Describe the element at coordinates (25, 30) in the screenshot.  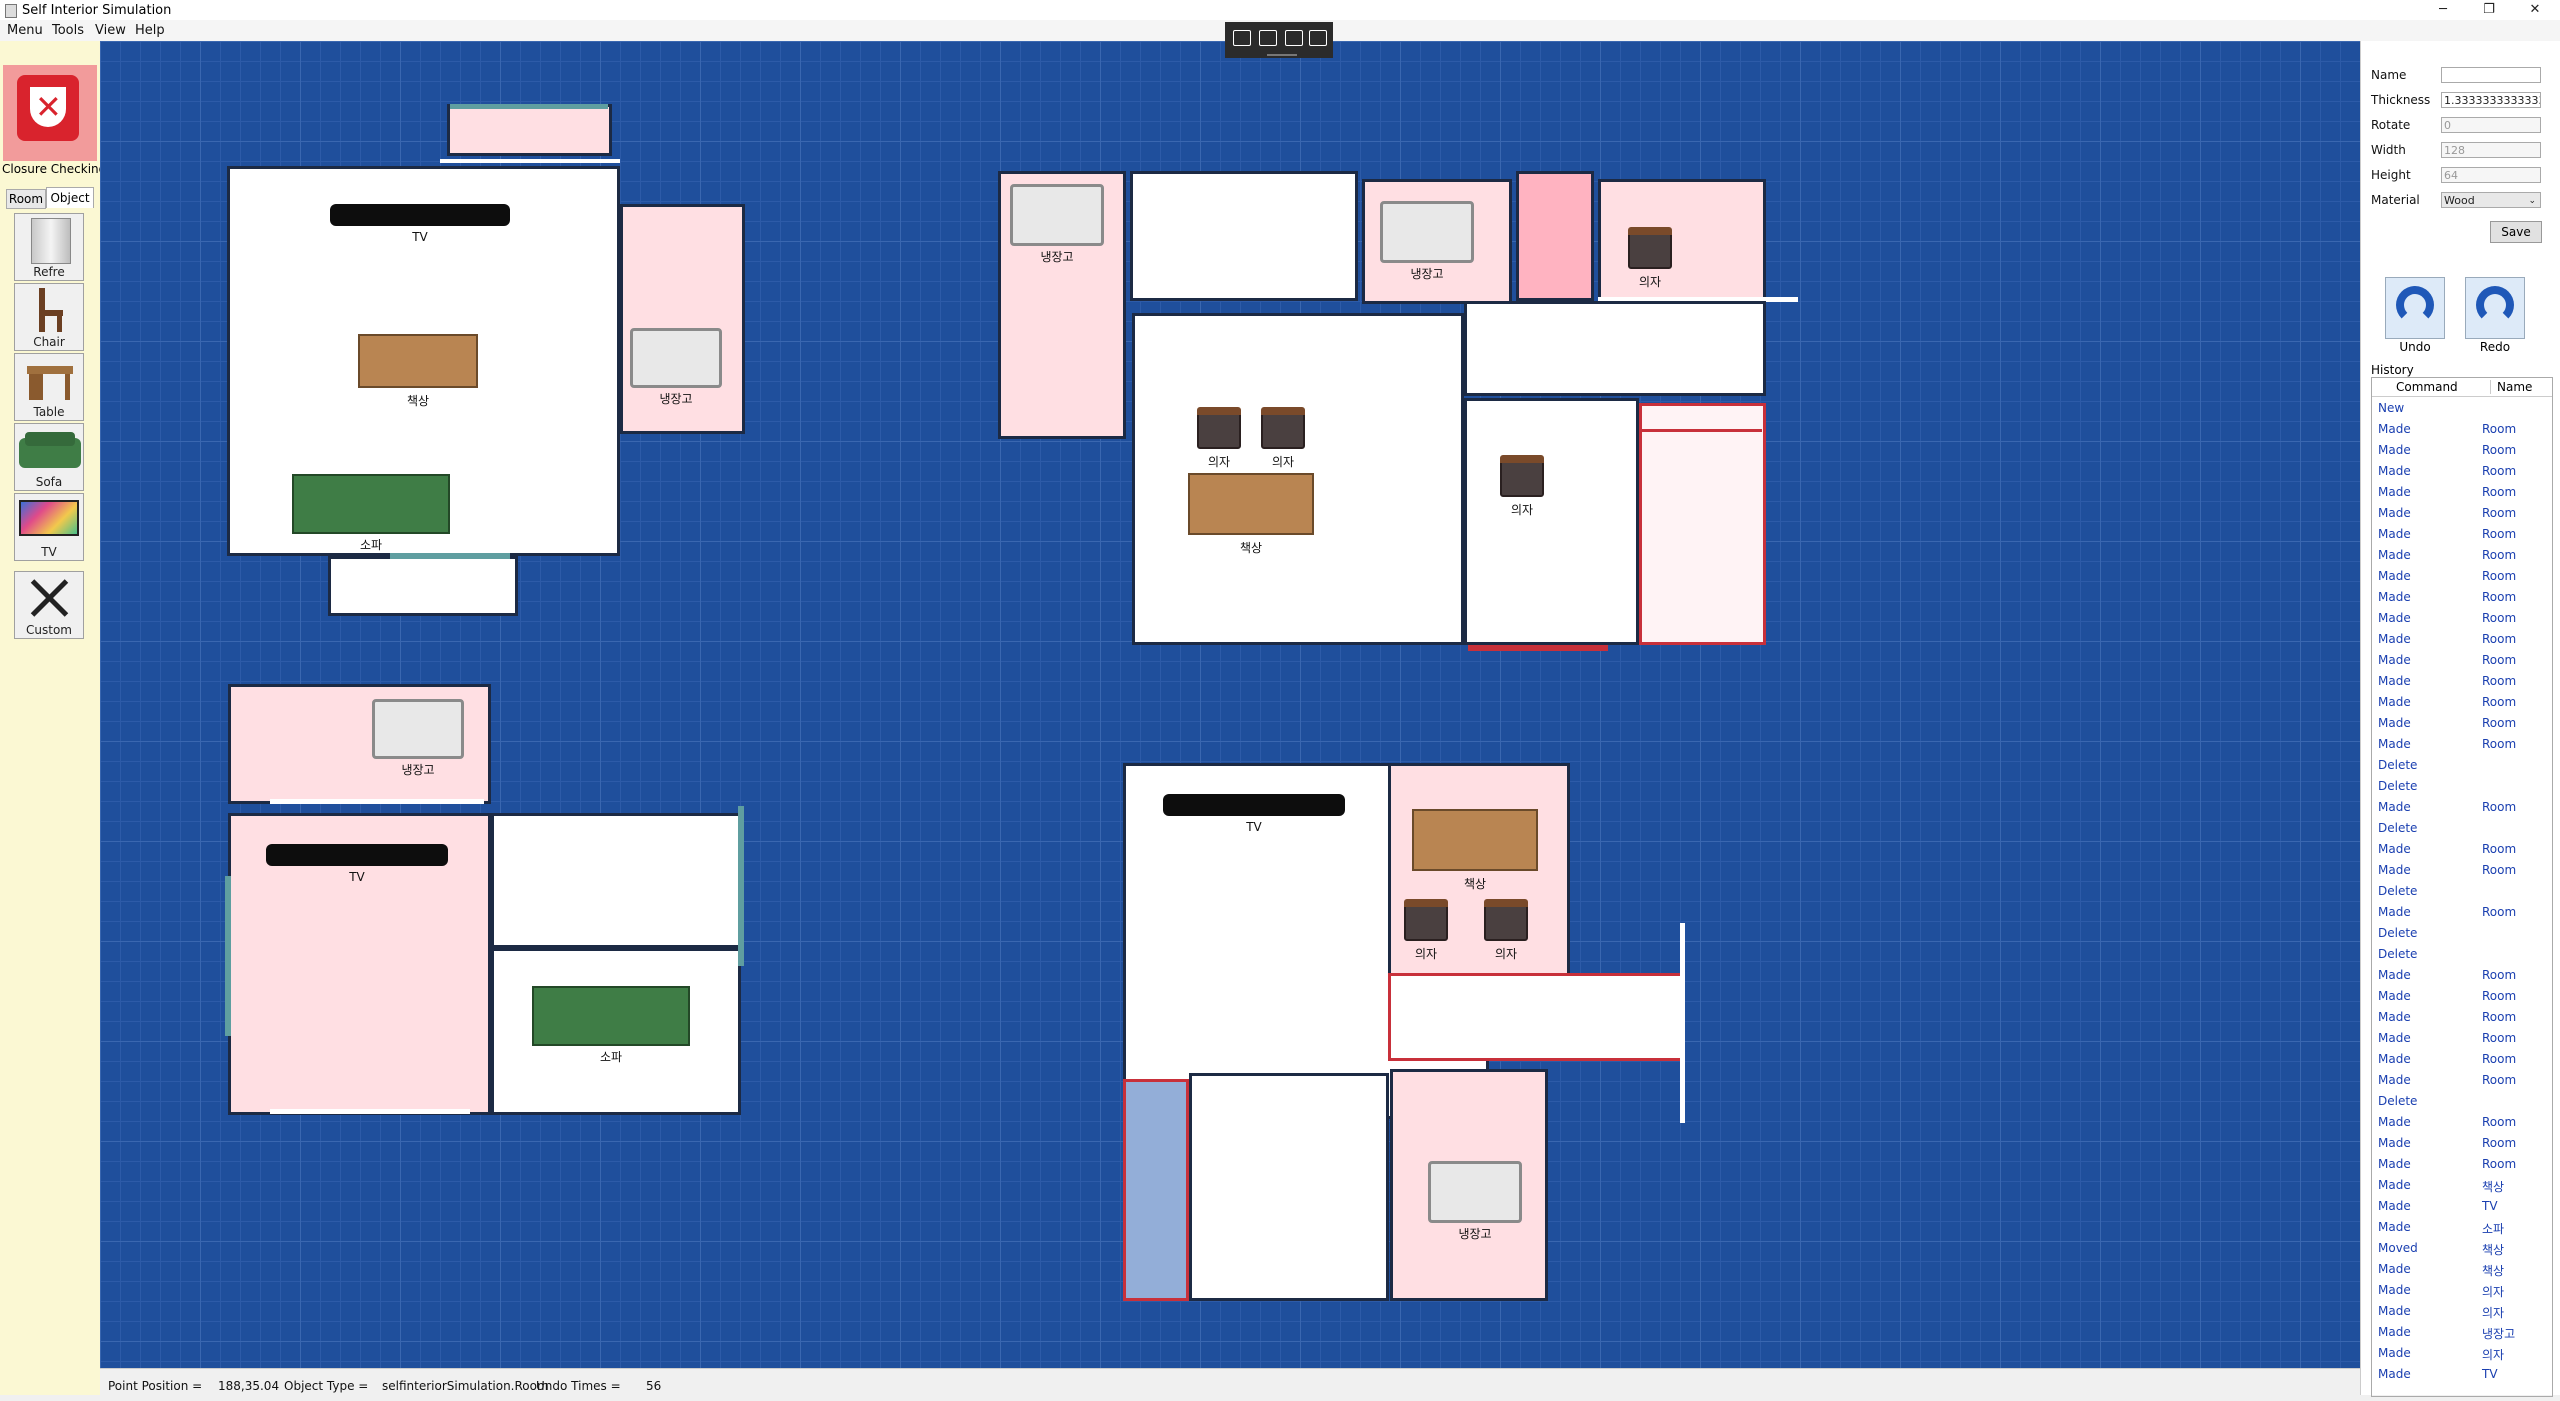
I see `menu-menu: Menu` at that location.